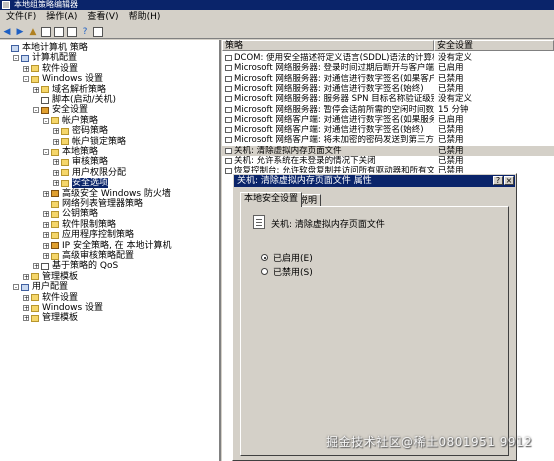 The width and height of the screenshot is (554, 461). What do you see at coordinates (80, 162) in the screenshot?
I see `tree-item: + 审核策略` at bounding box center [80, 162].